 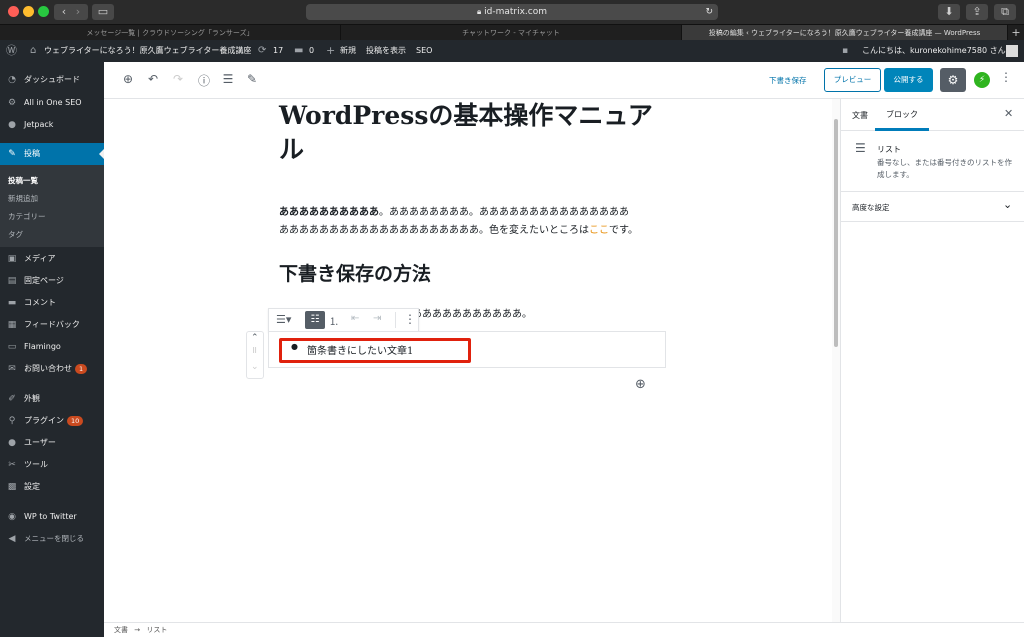 I want to click on tabs-overview-icon: ⧉, so click(x=1005, y=12).